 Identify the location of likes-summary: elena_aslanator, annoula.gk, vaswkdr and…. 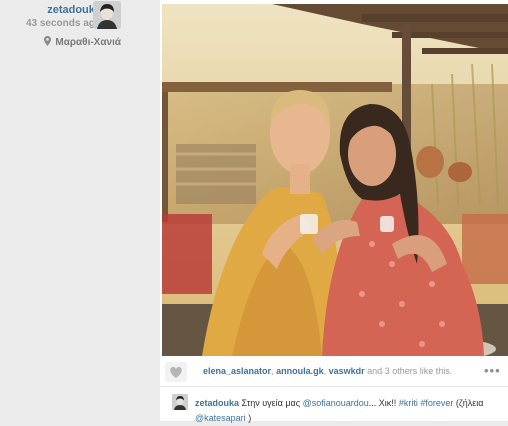
(327, 371).